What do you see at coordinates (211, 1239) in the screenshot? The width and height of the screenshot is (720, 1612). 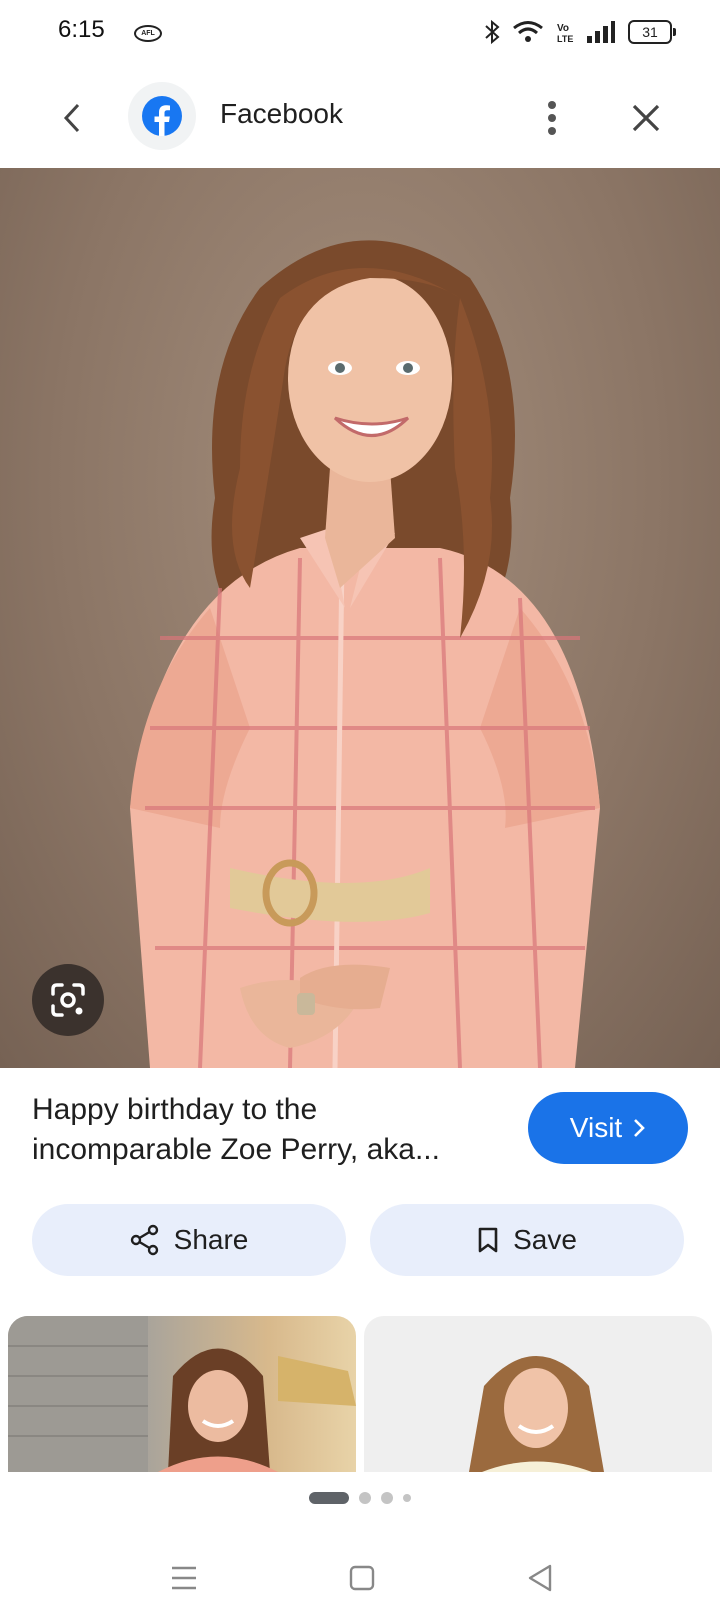 I see `share-label: Share` at bounding box center [211, 1239].